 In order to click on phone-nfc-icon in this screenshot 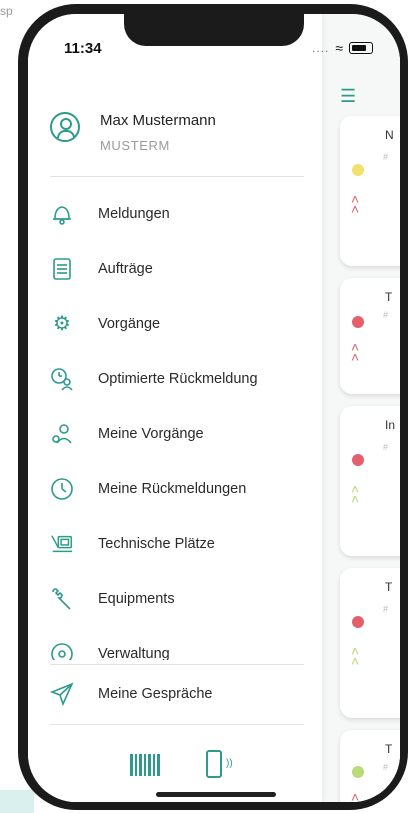, I will do `click(214, 764)`.